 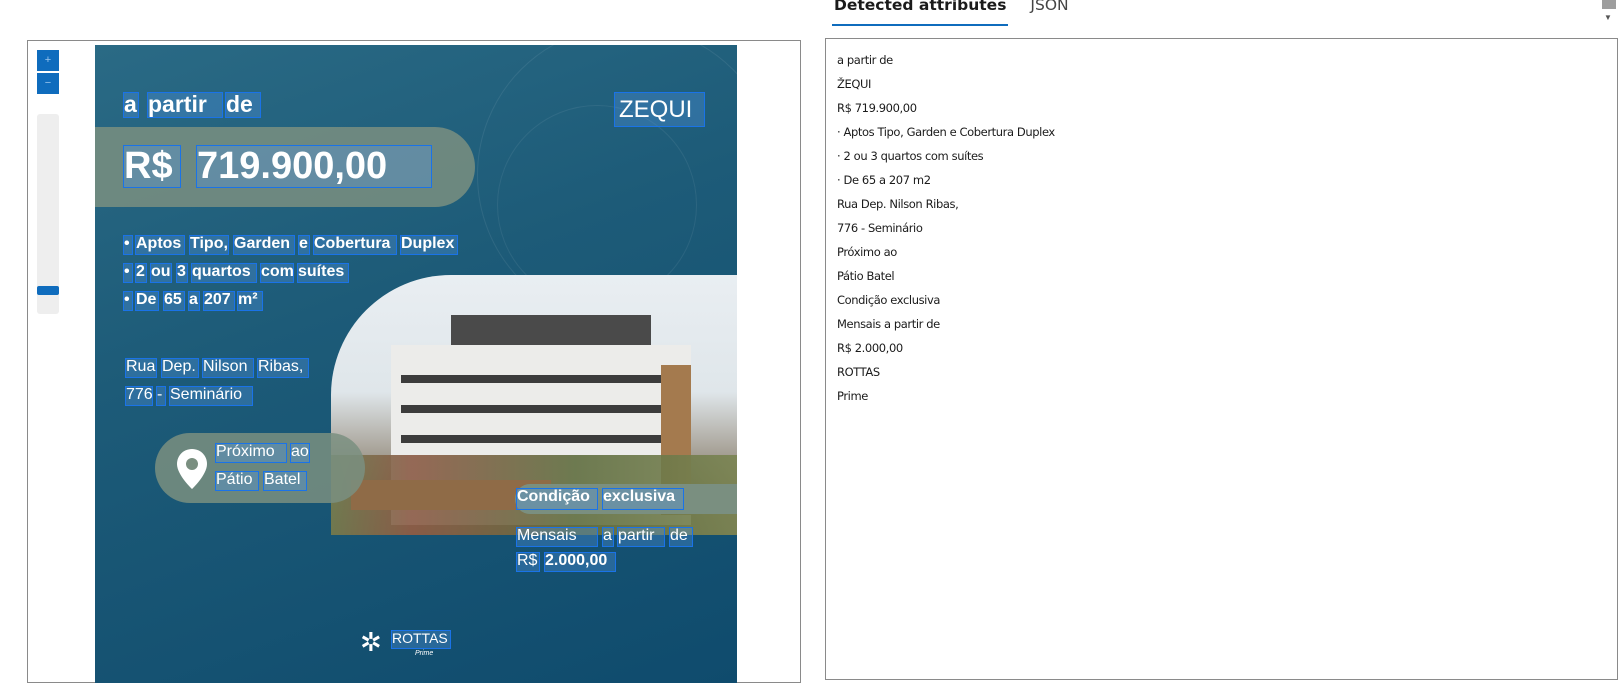 What do you see at coordinates (228, 368) in the screenshot?
I see `detected-word: Nilson` at bounding box center [228, 368].